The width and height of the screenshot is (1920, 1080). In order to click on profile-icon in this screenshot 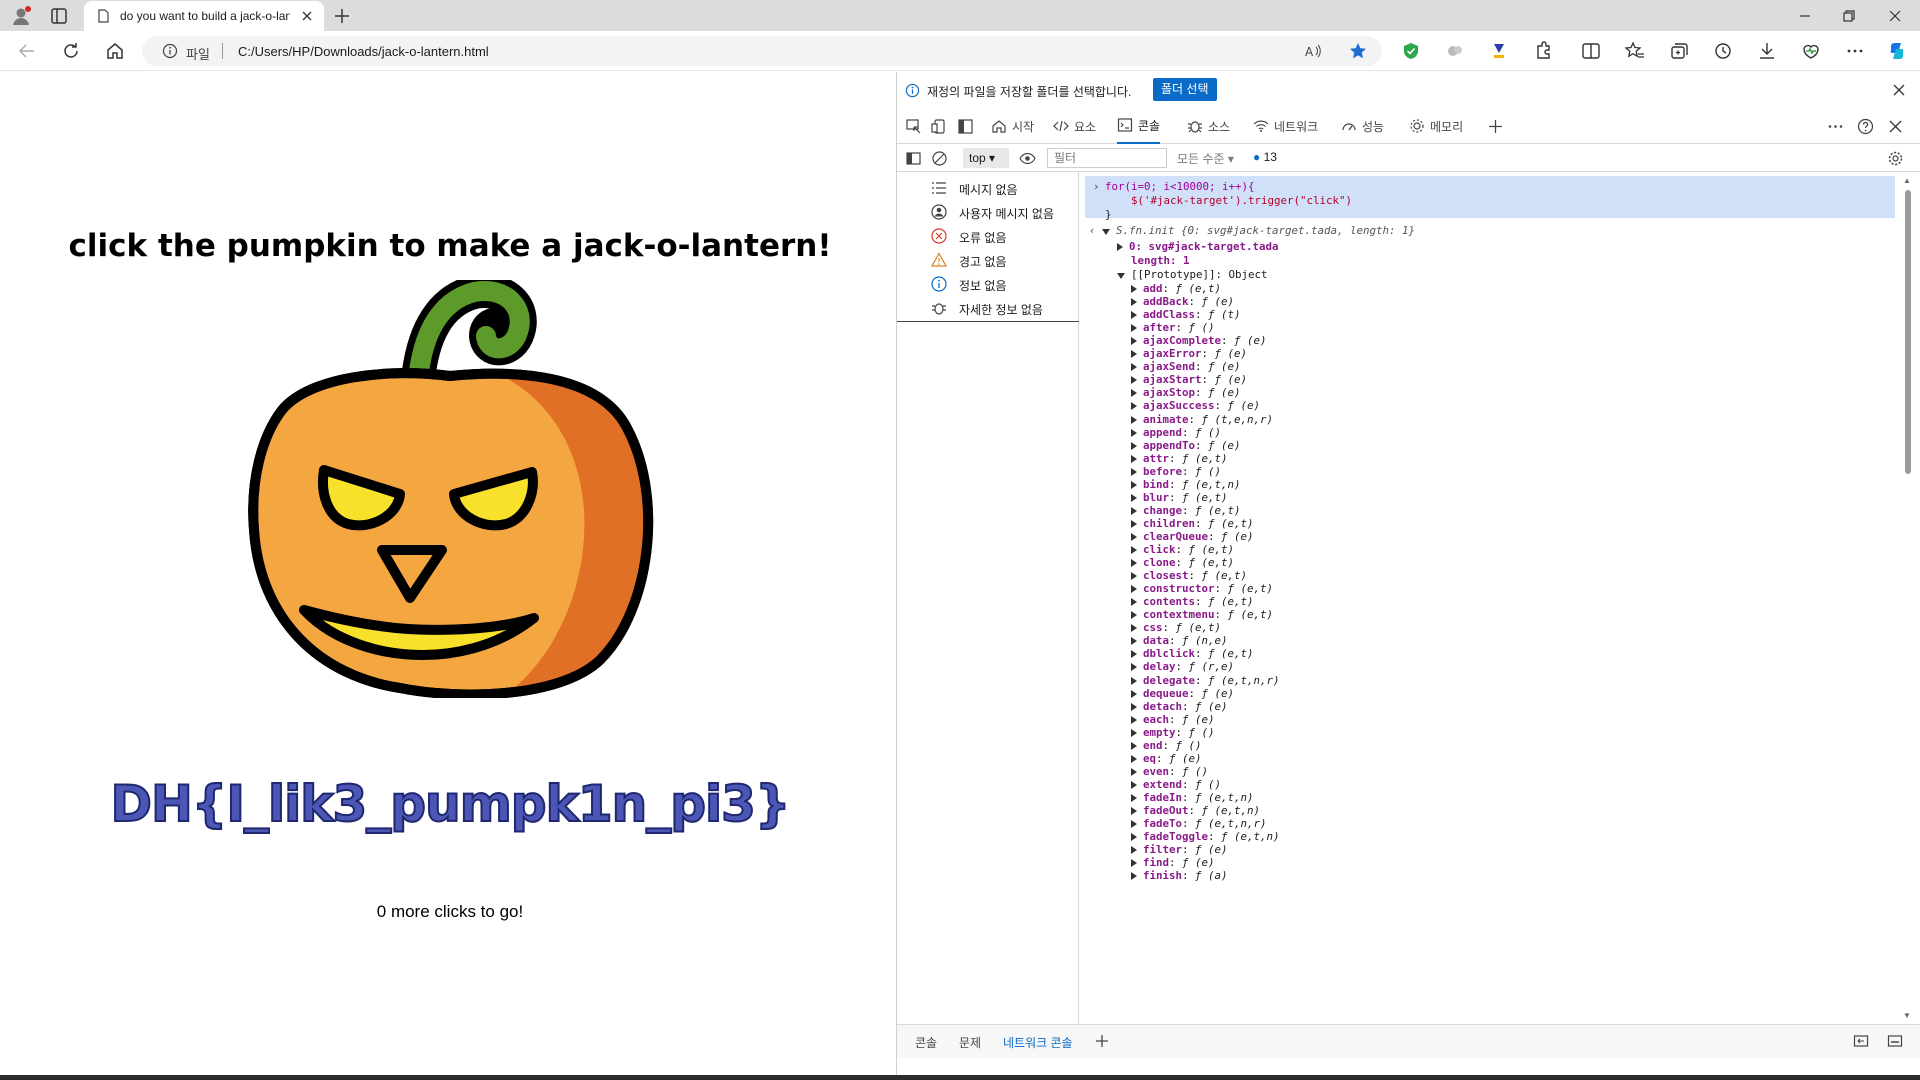, I will do `click(21, 16)`.